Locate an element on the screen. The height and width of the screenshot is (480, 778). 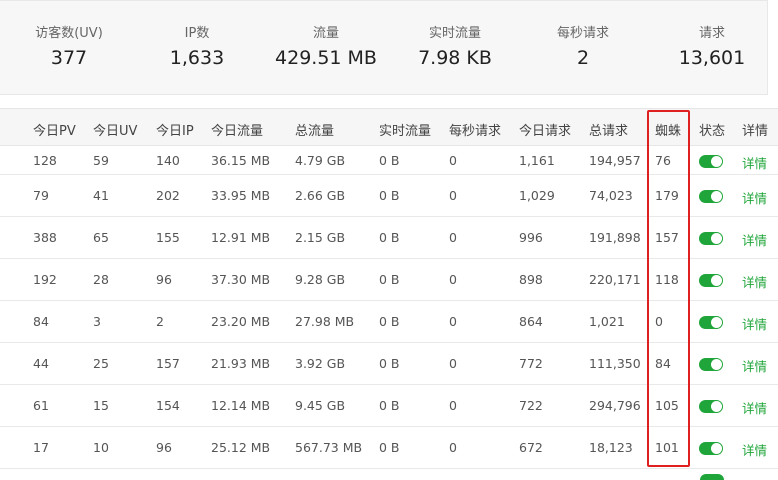
cell-today-traffic: 36.15 MB is located at coordinates (241, 160).